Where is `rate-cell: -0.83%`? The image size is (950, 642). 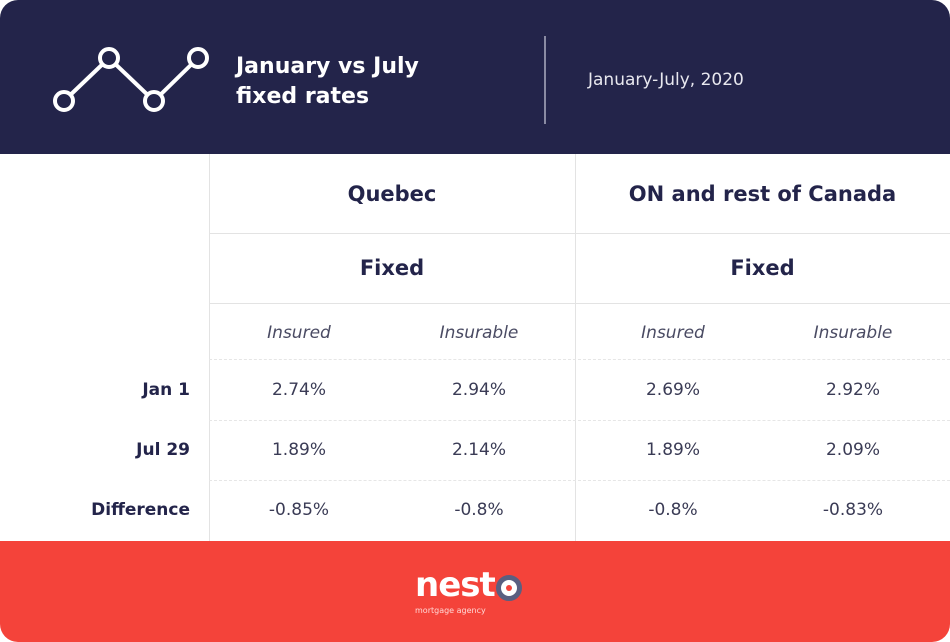 rate-cell: -0.83% is located at coordinates (853, 510).